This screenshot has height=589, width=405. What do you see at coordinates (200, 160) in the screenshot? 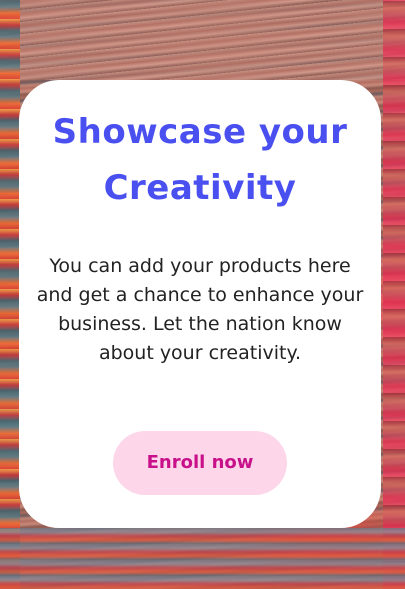
I see `card-title: Showcase your Creativity` at bounding box center [200, 160].